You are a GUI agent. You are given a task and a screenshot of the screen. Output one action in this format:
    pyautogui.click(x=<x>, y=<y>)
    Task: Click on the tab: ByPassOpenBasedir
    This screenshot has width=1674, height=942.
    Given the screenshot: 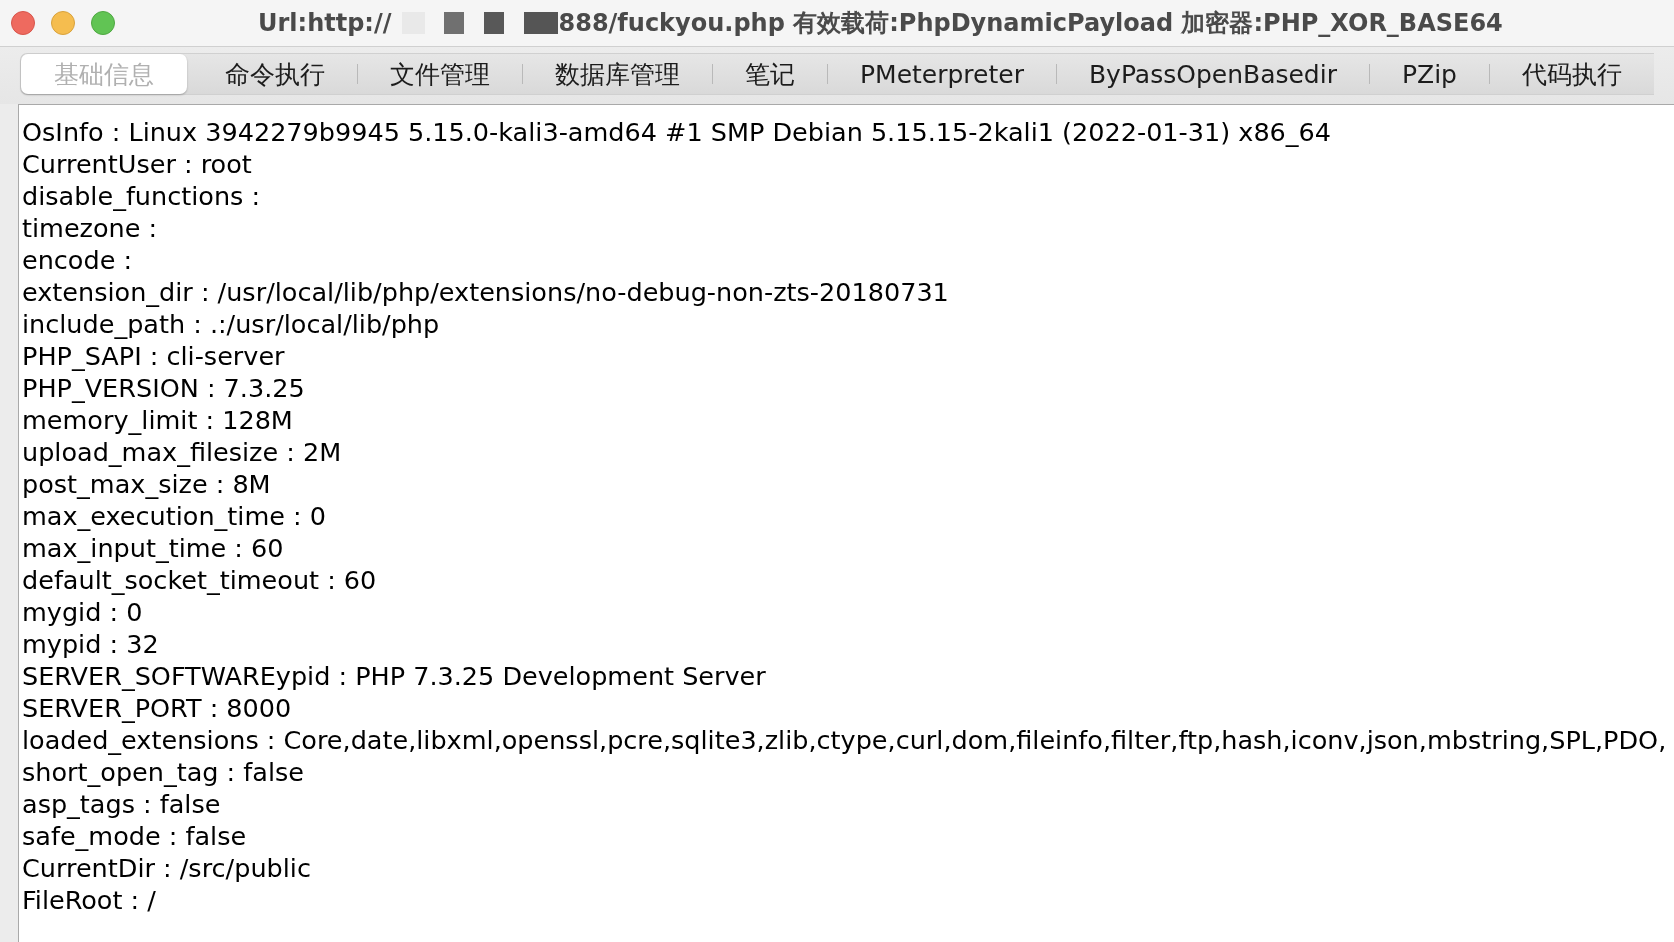 What is the action you would take?
    pyautogui.click(x=1212, y=74)
    